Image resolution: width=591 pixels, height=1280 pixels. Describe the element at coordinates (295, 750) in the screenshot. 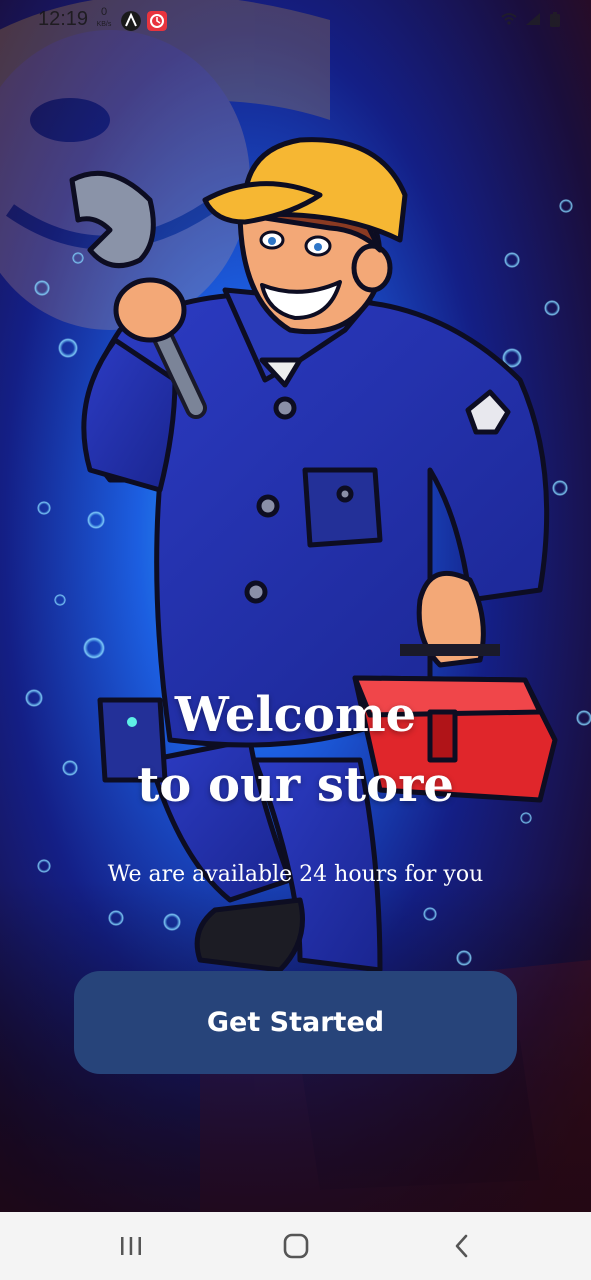

I see `welcome-title: Welcome to our store` at that location.